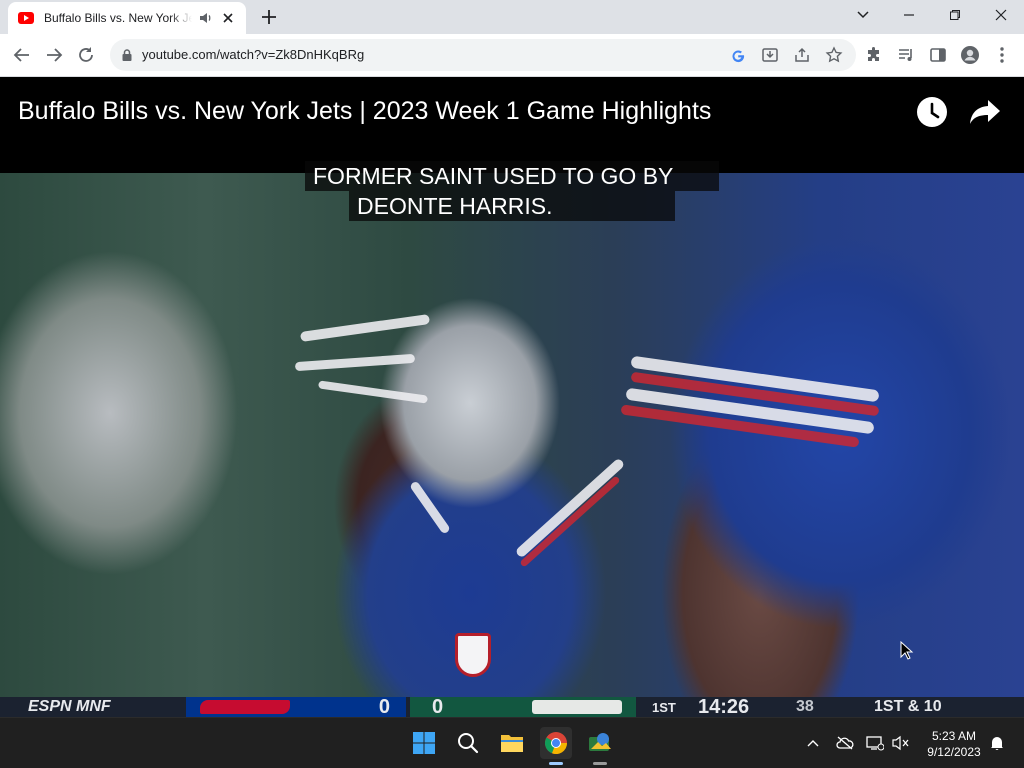  I want to click on forward-icon, so click(54, 55).